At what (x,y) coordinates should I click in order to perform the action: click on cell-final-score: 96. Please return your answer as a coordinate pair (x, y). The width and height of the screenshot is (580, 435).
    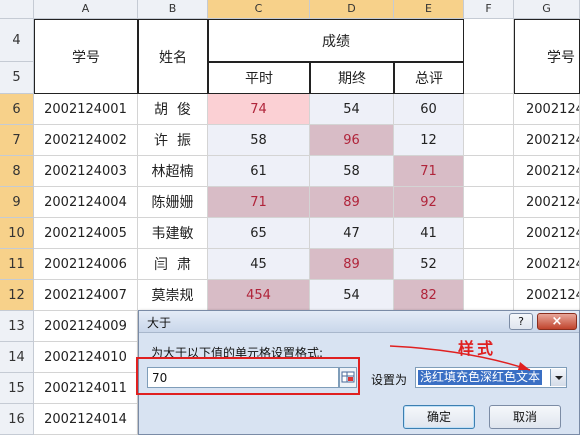
    Looking at the image, I should click on (352, 140).